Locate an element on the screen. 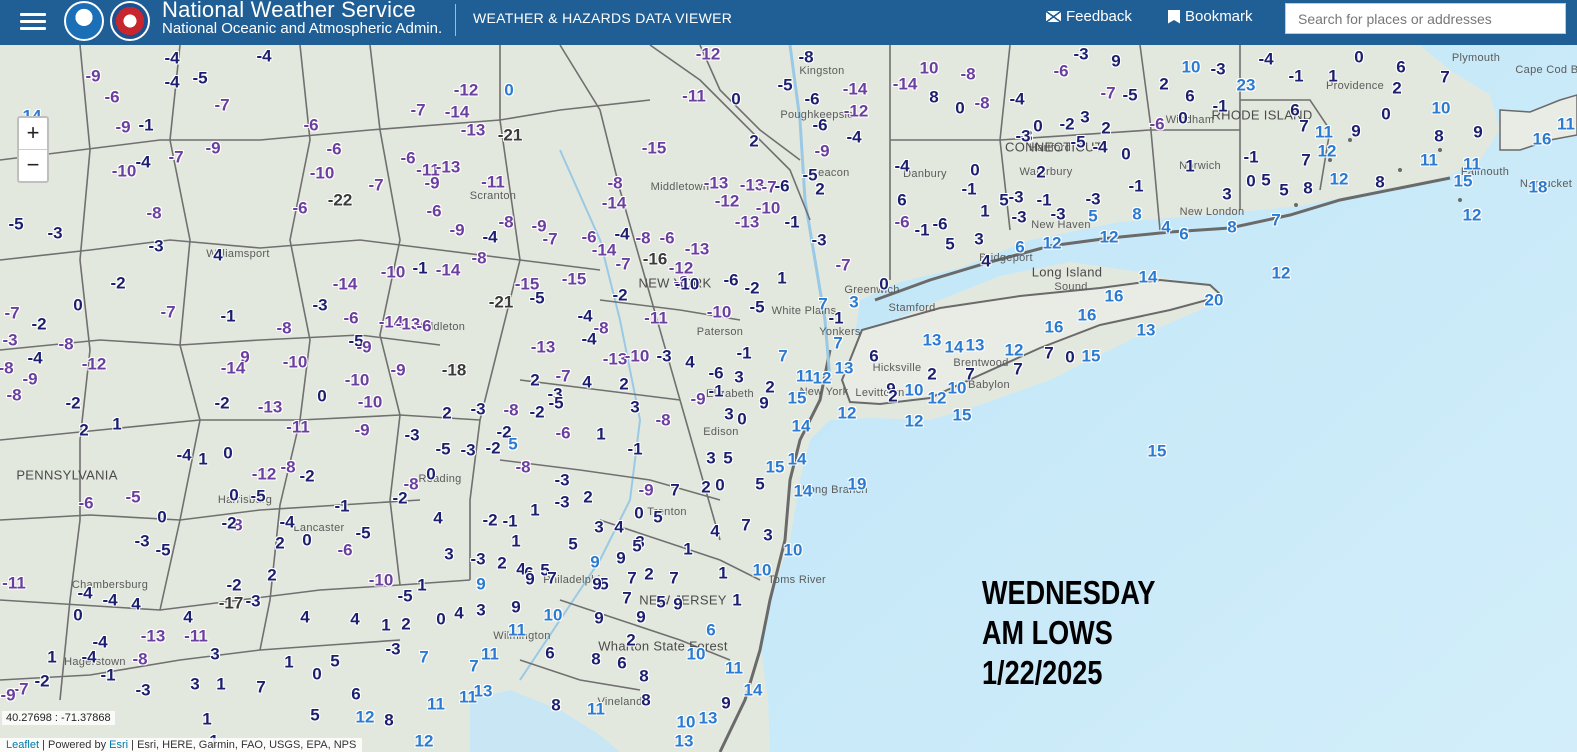 This screenshot has width=1577, height=752. map-annotation: WEDNESDAY AM LOWS 1/22/2025 is located at coordinates (1068, 633).